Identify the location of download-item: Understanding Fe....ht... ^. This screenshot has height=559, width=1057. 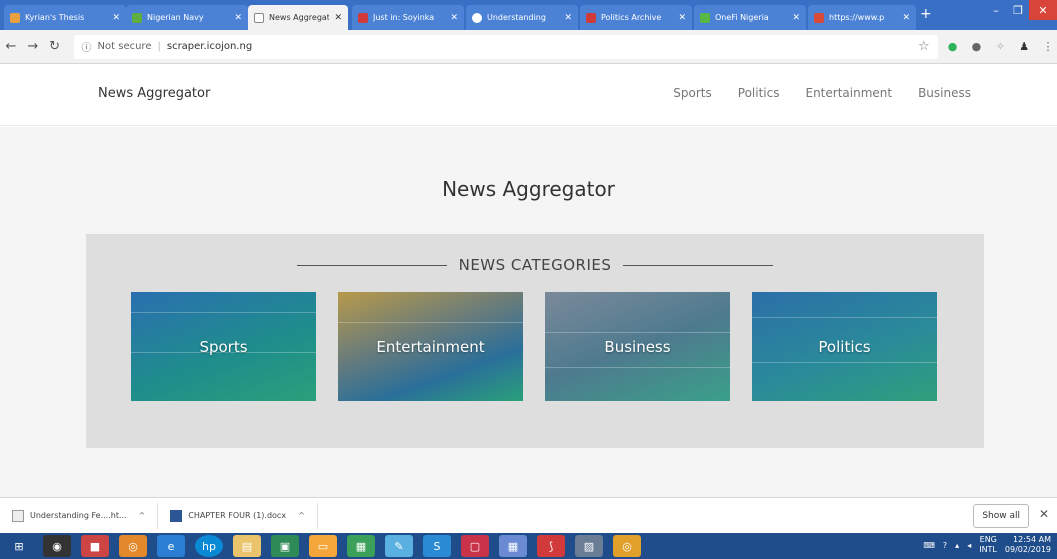
(79, 515).